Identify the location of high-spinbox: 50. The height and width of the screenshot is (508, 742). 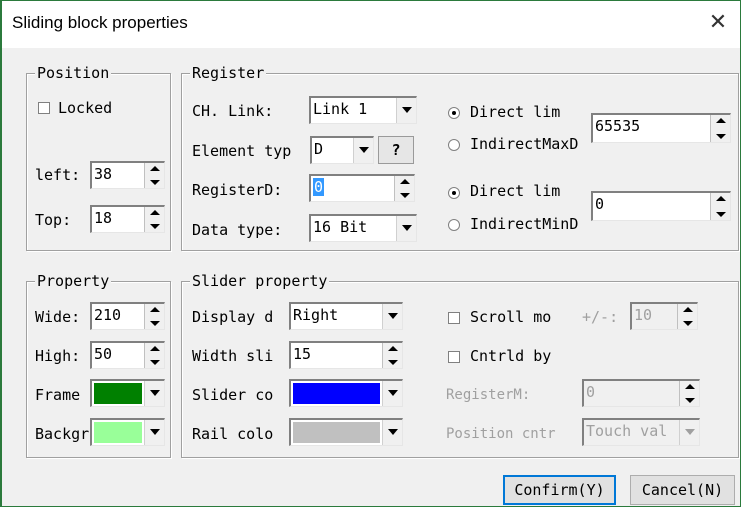
(127, 355).